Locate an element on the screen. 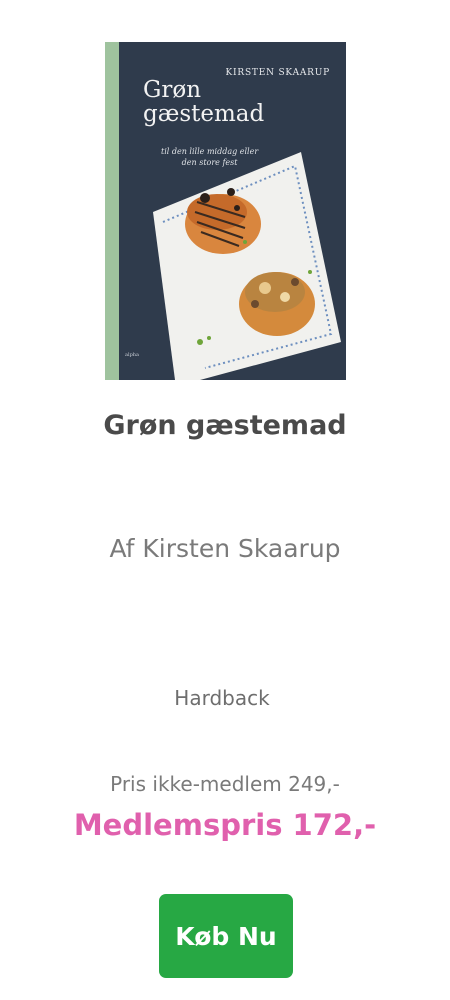 Image resolution: width=450 pixels, height=1000 pixels. buy-now-button: Køb Nu is located at coordinates (226, 936).